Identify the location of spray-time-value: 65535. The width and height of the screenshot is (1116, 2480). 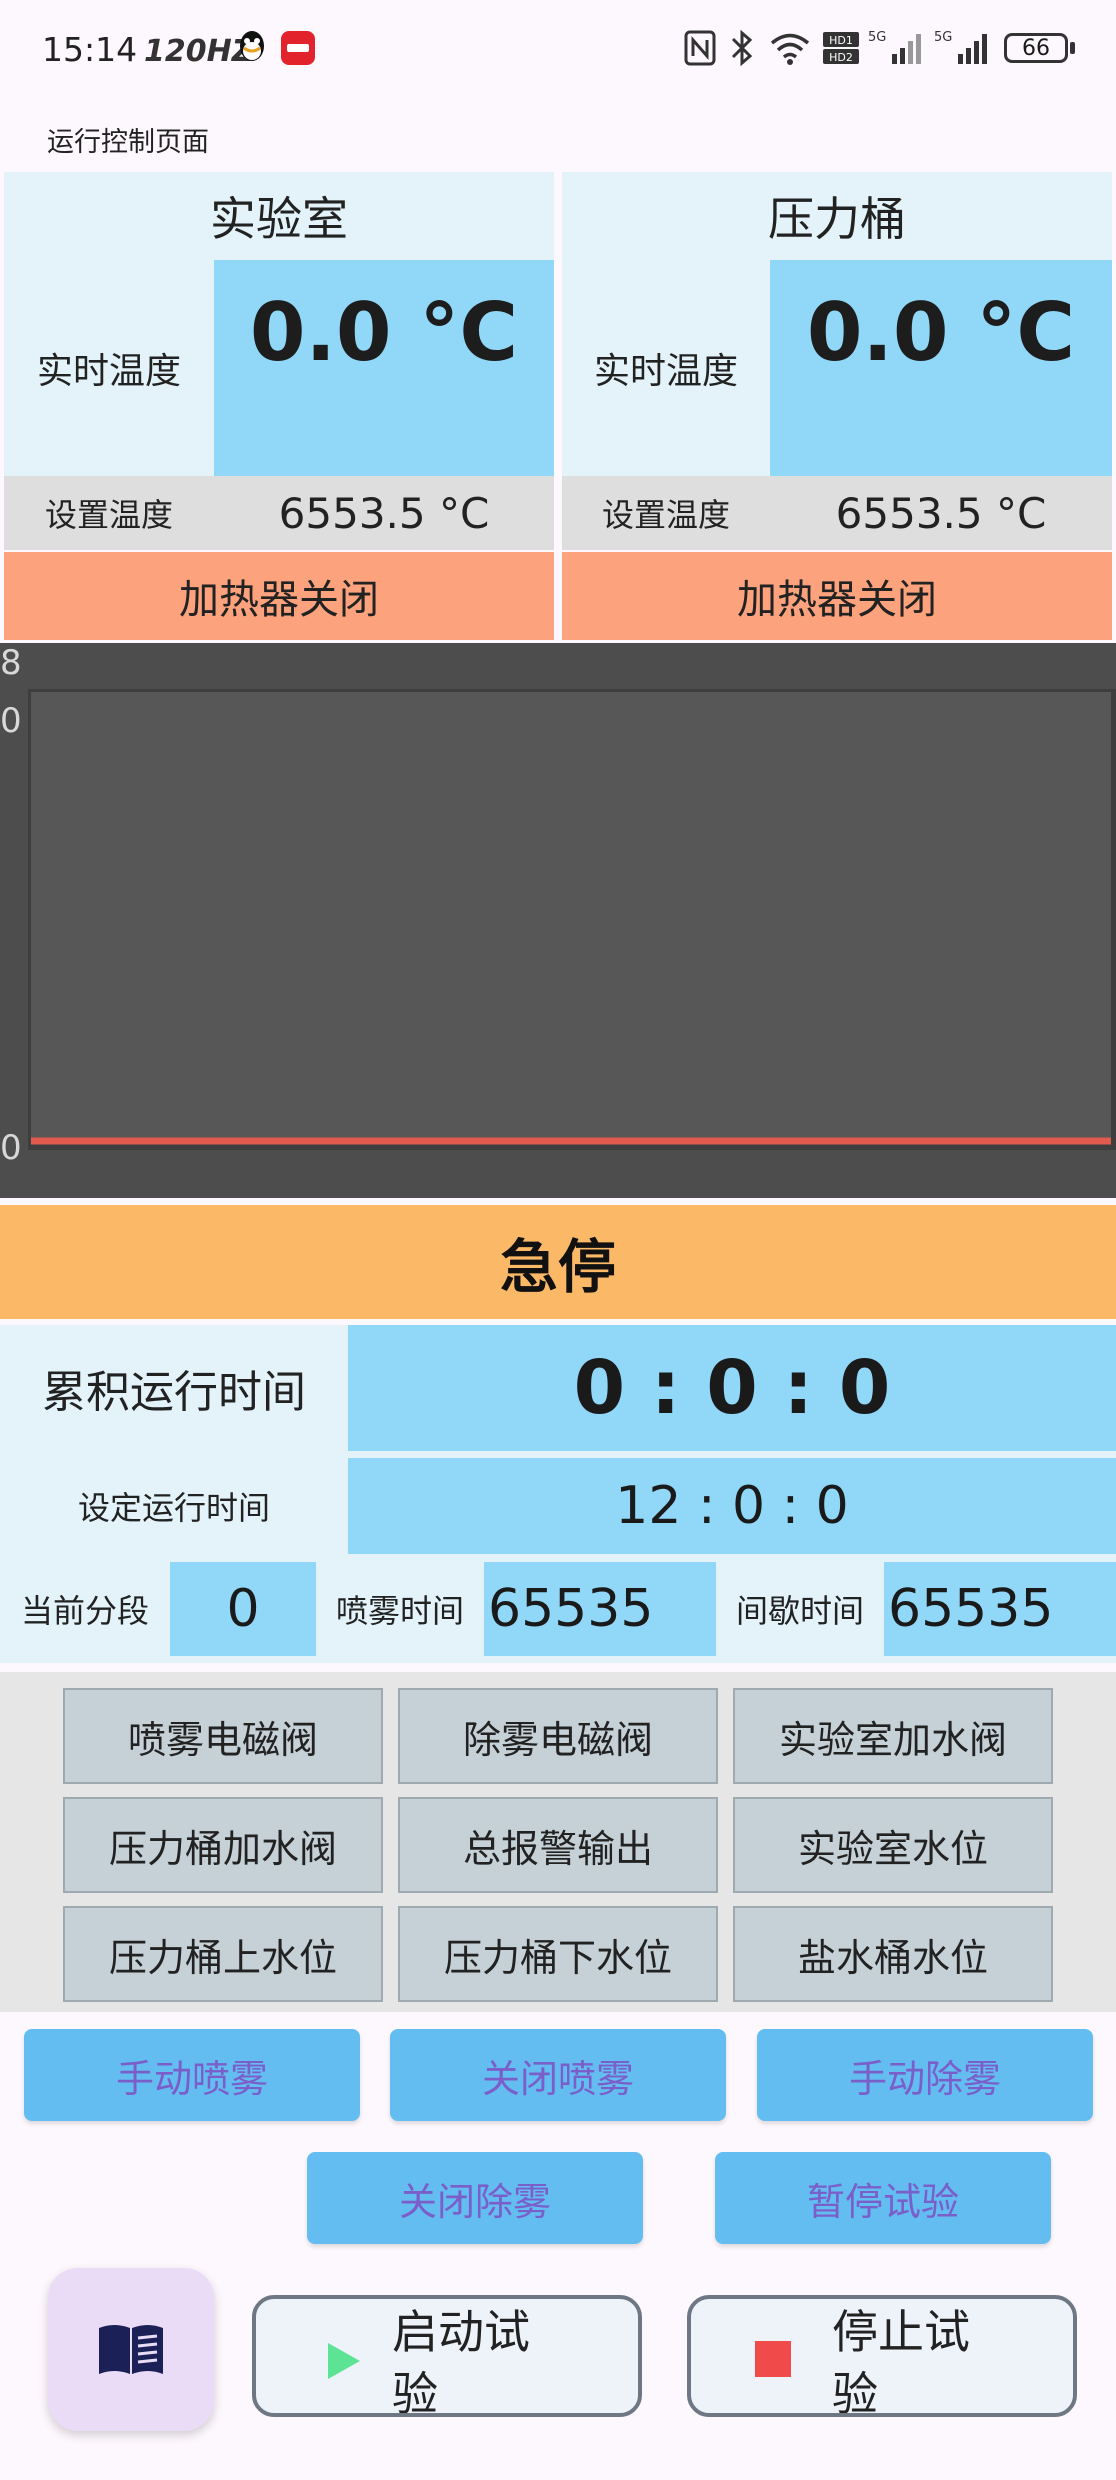
(600, 1609).